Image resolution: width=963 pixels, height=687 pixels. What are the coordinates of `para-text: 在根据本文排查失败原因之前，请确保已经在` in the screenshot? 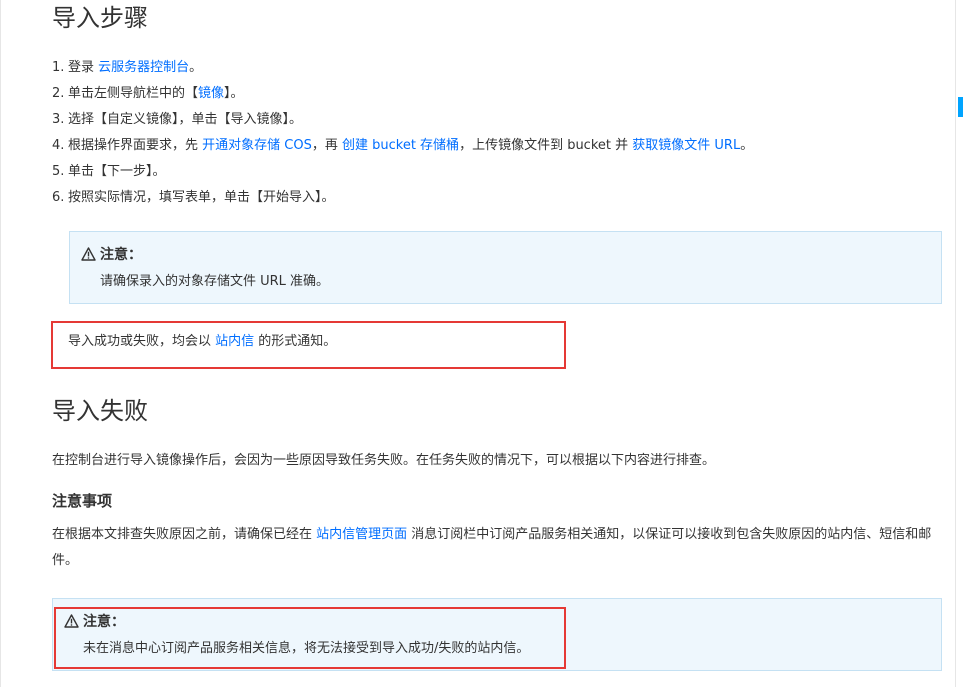 It's located at (184, 534).